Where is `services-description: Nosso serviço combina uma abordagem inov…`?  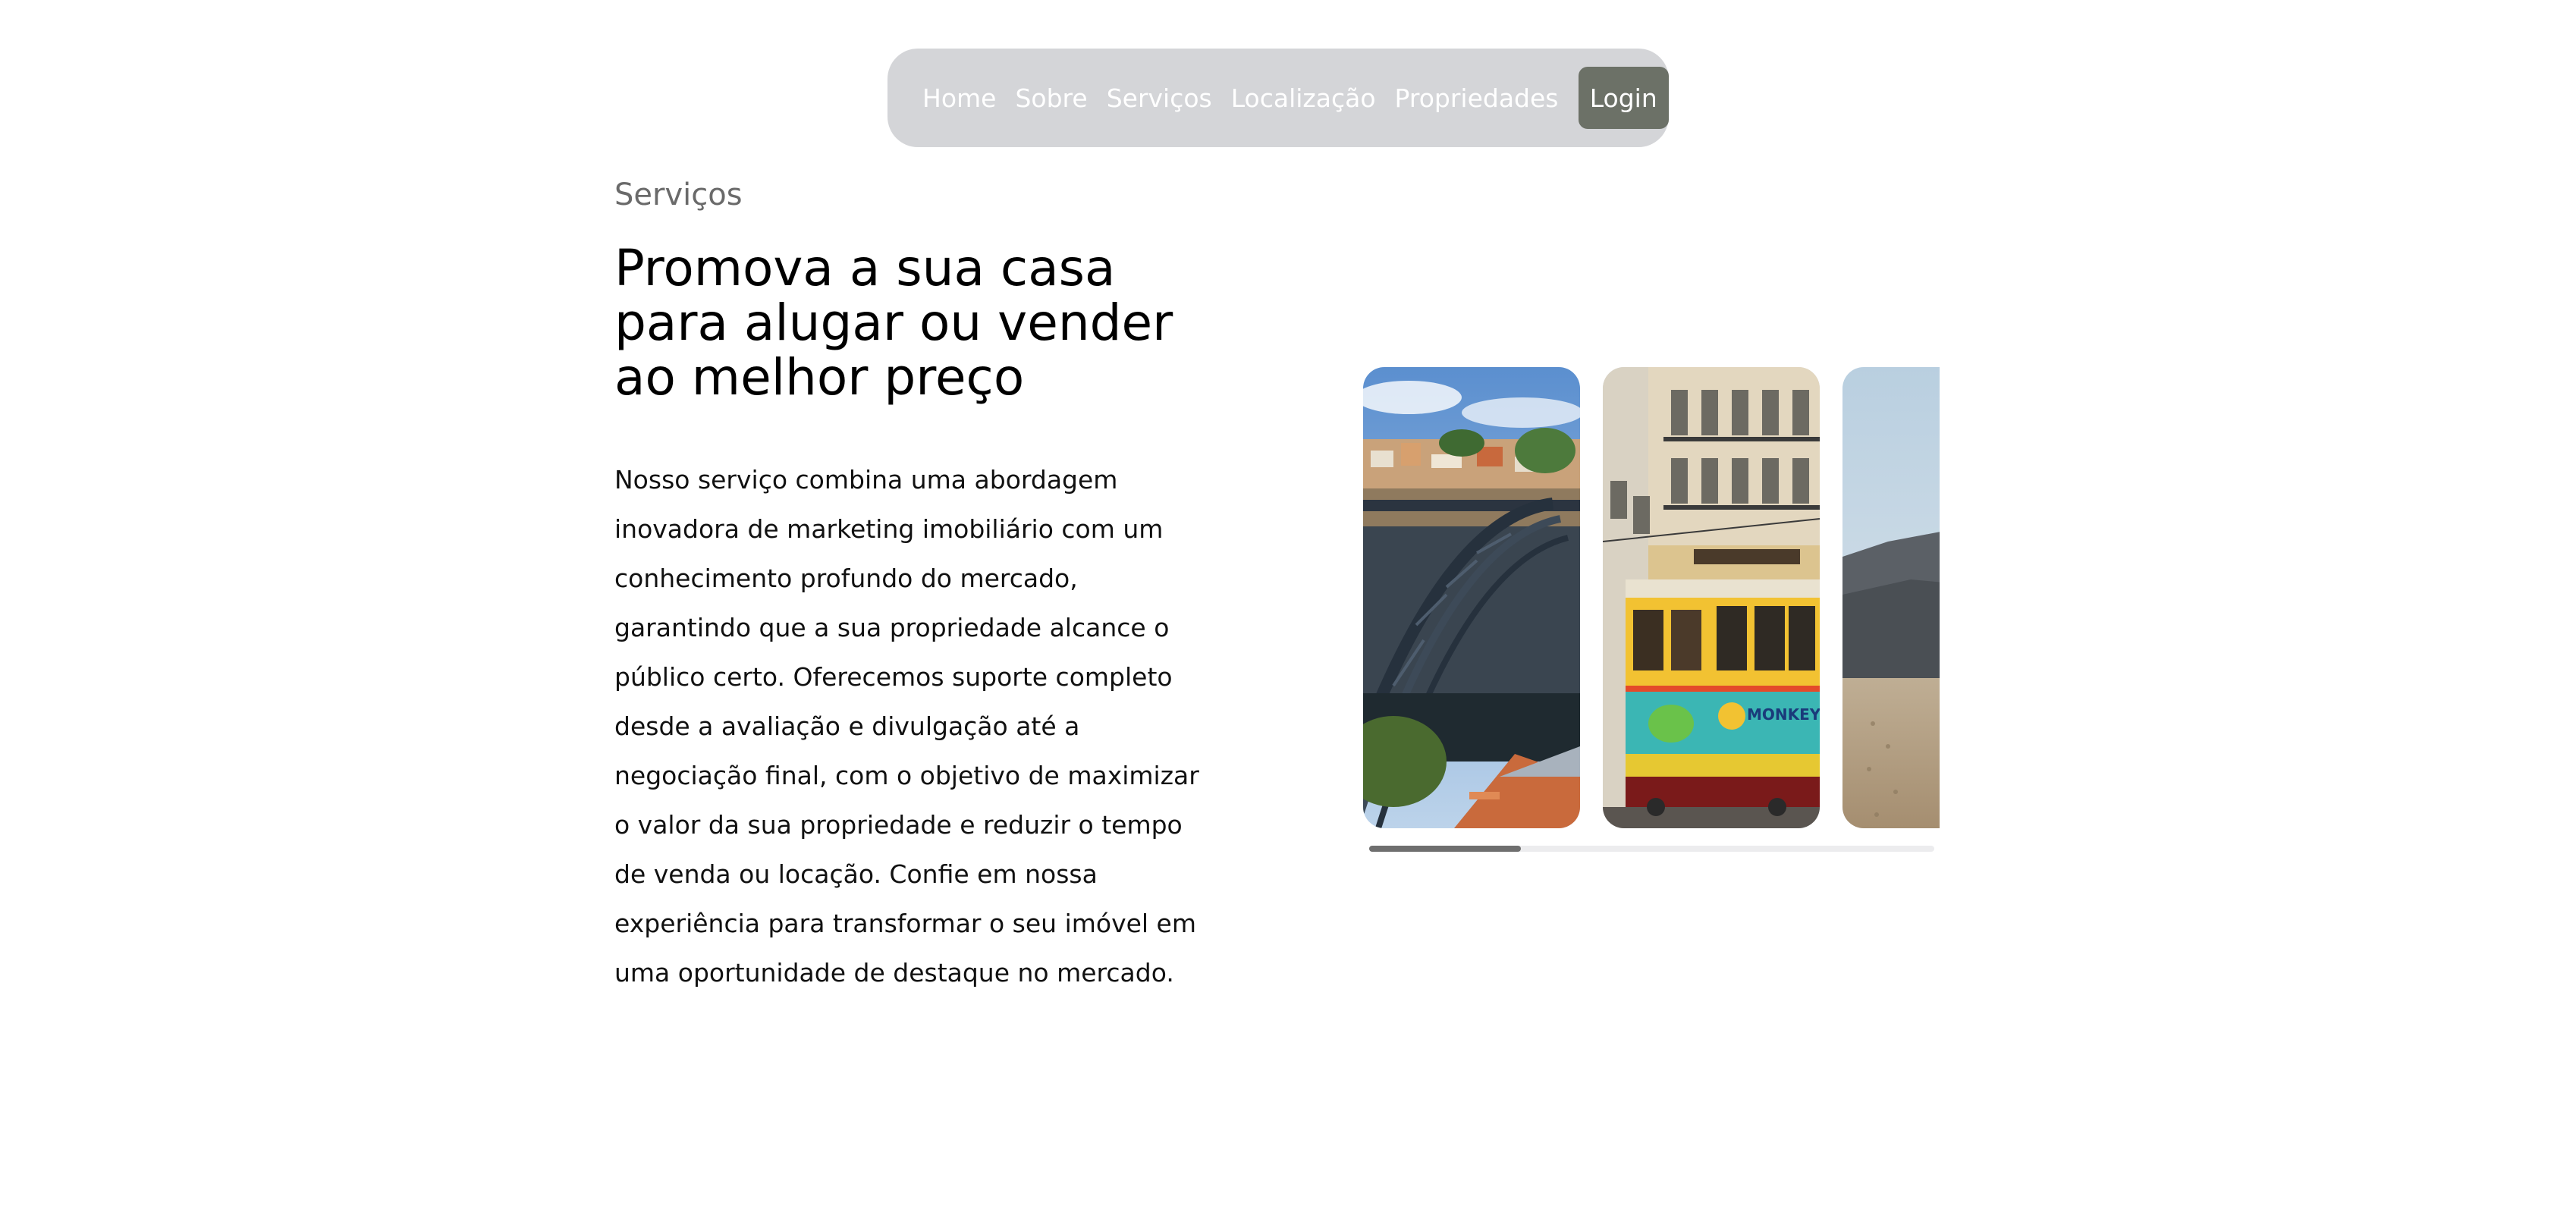
services-description: Nosso serviço combina uma abordagem inov… is located at coordinates (906, 726).